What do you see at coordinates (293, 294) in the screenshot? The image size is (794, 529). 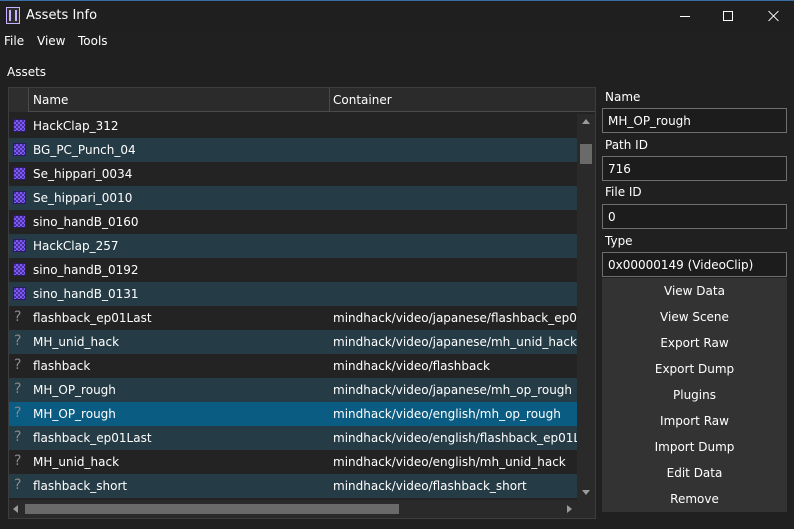 I see `table-row: sino_handB_0131` at bounding box center [293, 294].